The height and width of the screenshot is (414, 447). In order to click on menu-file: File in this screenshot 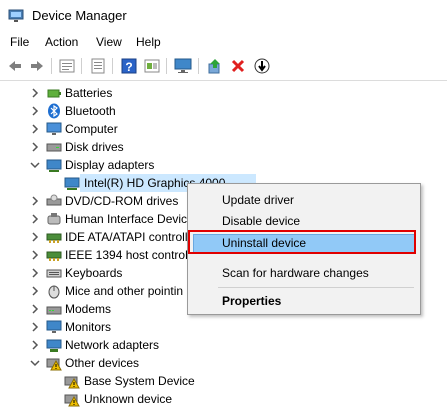, I will do `click(19, 42)`.